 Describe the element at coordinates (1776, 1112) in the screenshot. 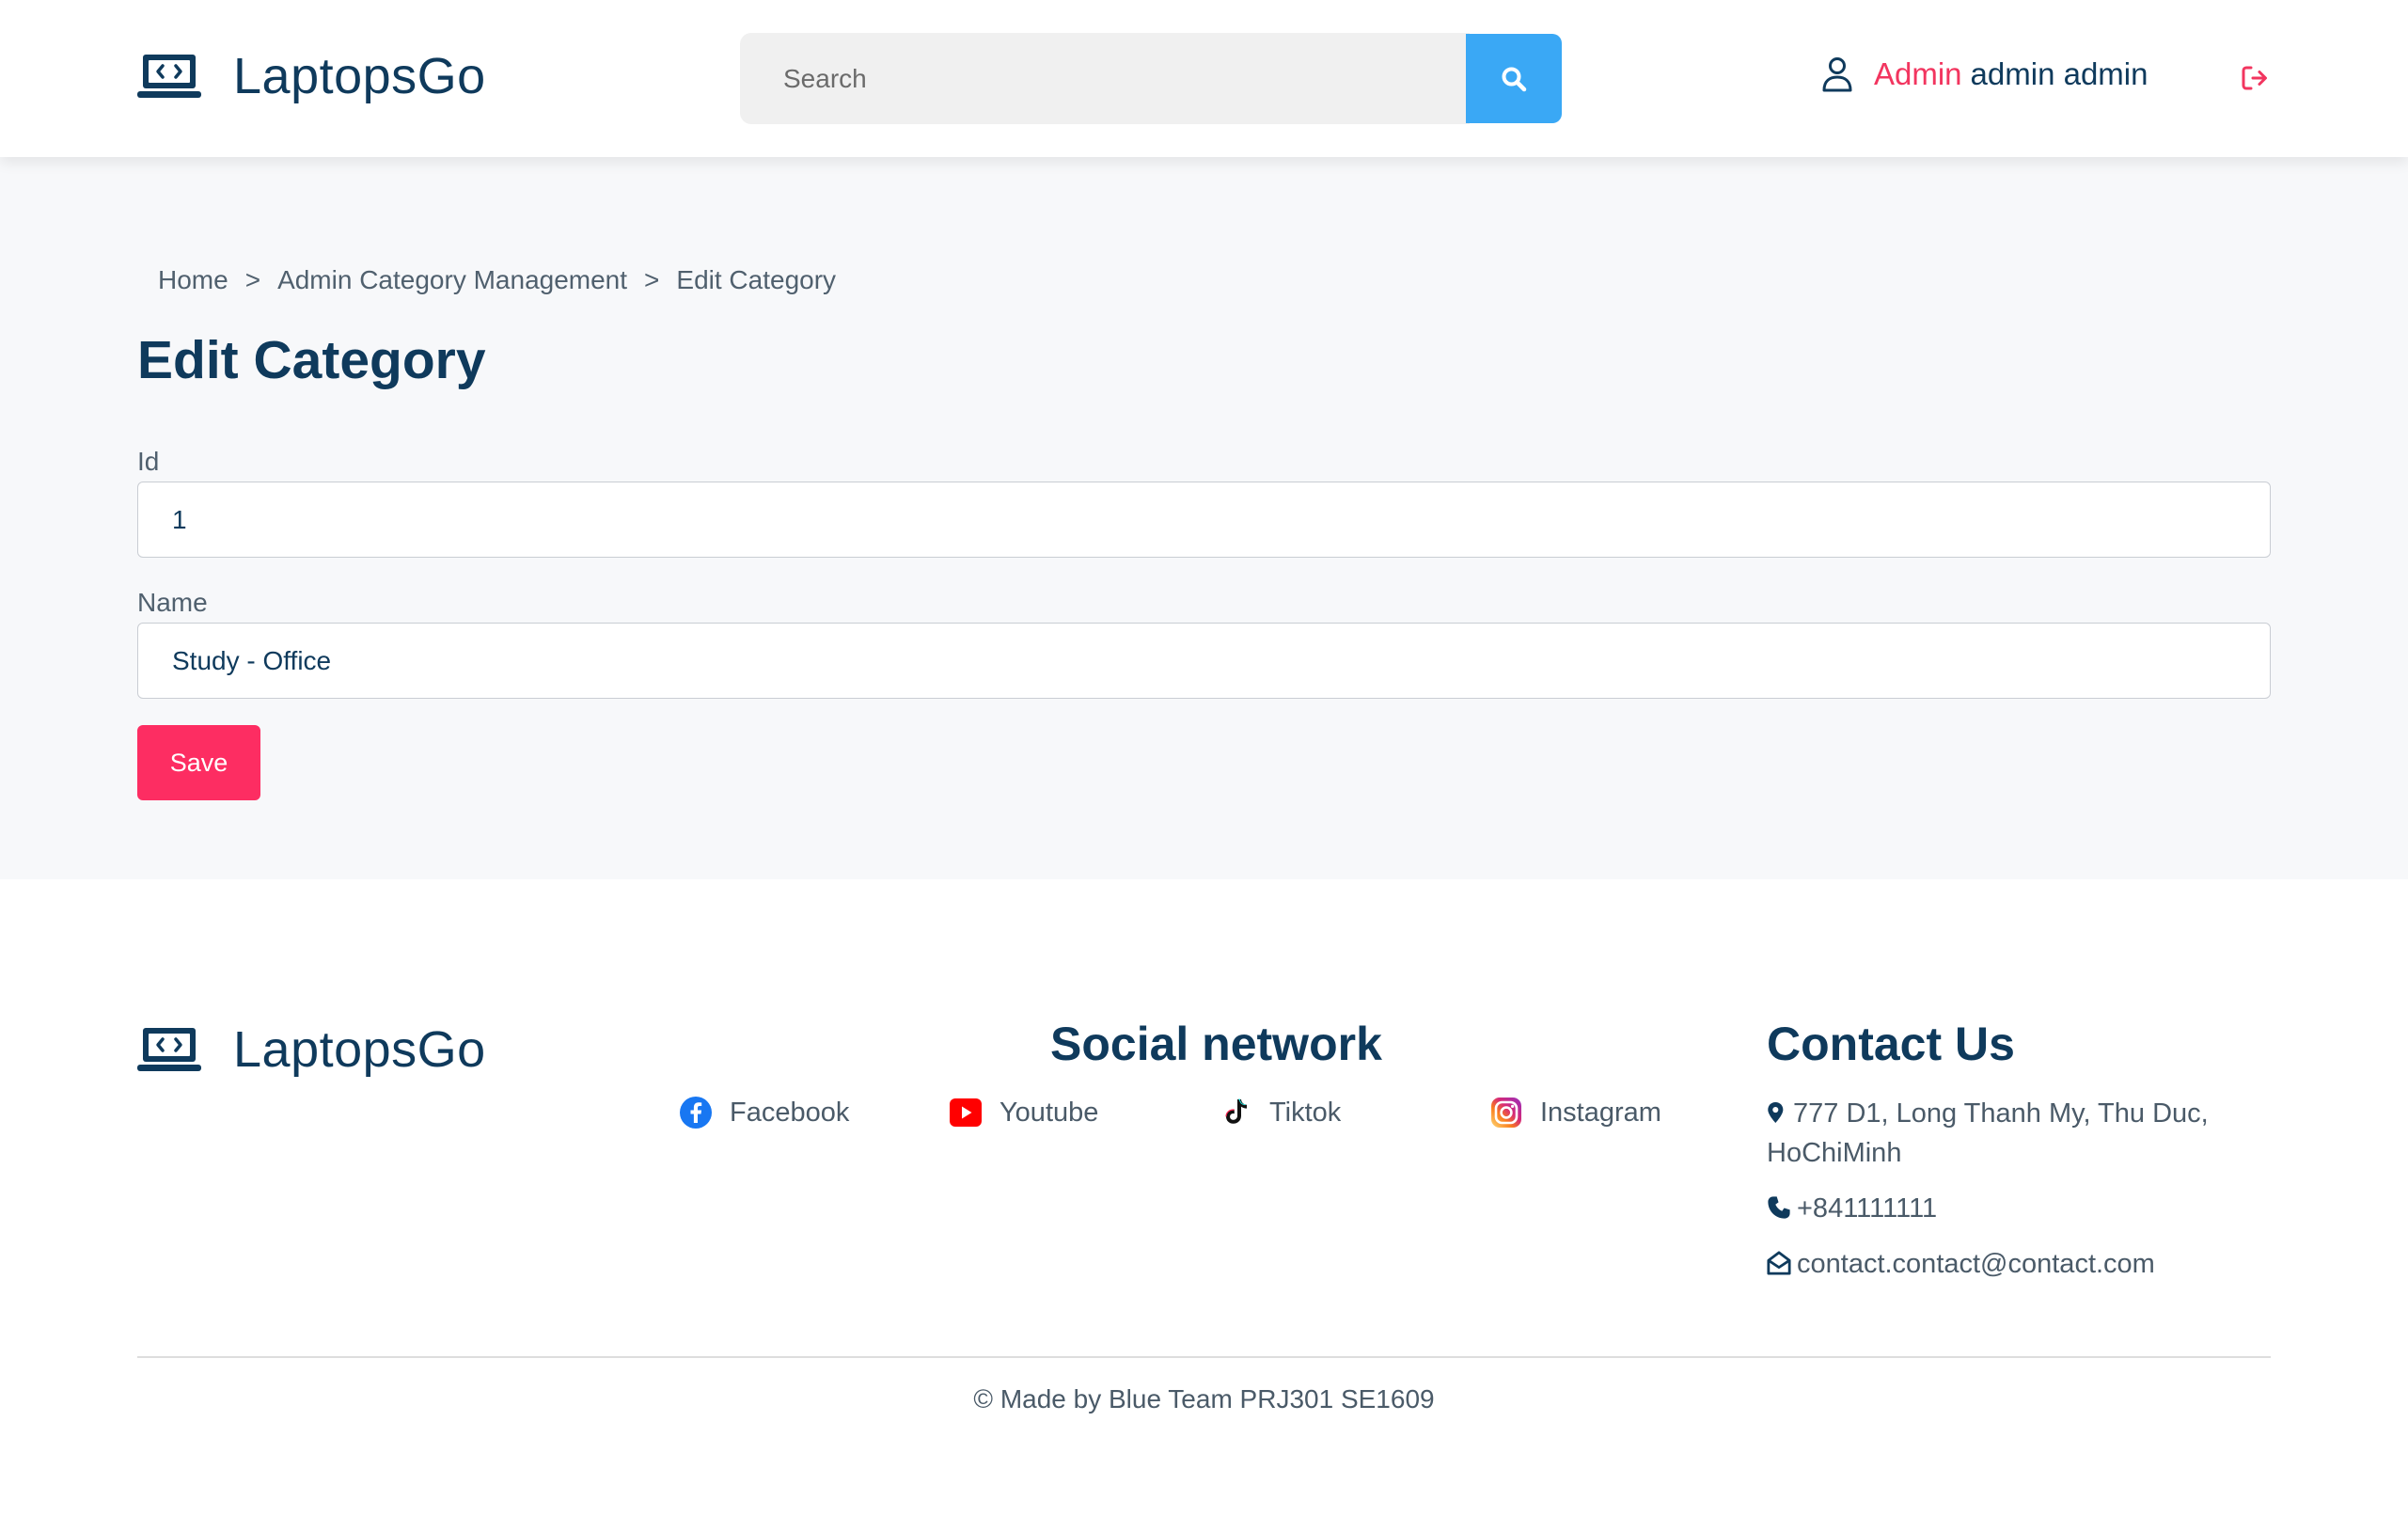

I see `location-pin-icon` at that location.